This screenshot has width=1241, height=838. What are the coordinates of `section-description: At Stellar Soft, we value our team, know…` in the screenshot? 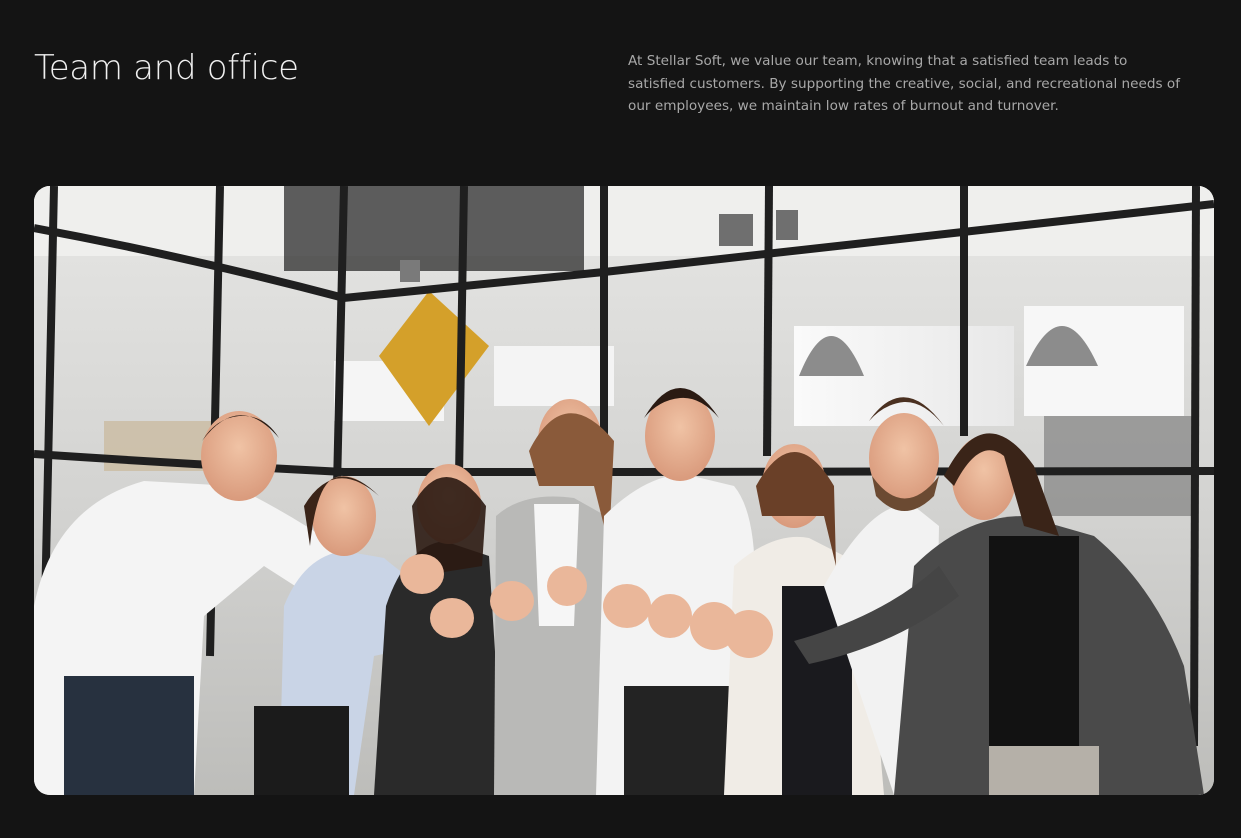 It's located at (904, 83).